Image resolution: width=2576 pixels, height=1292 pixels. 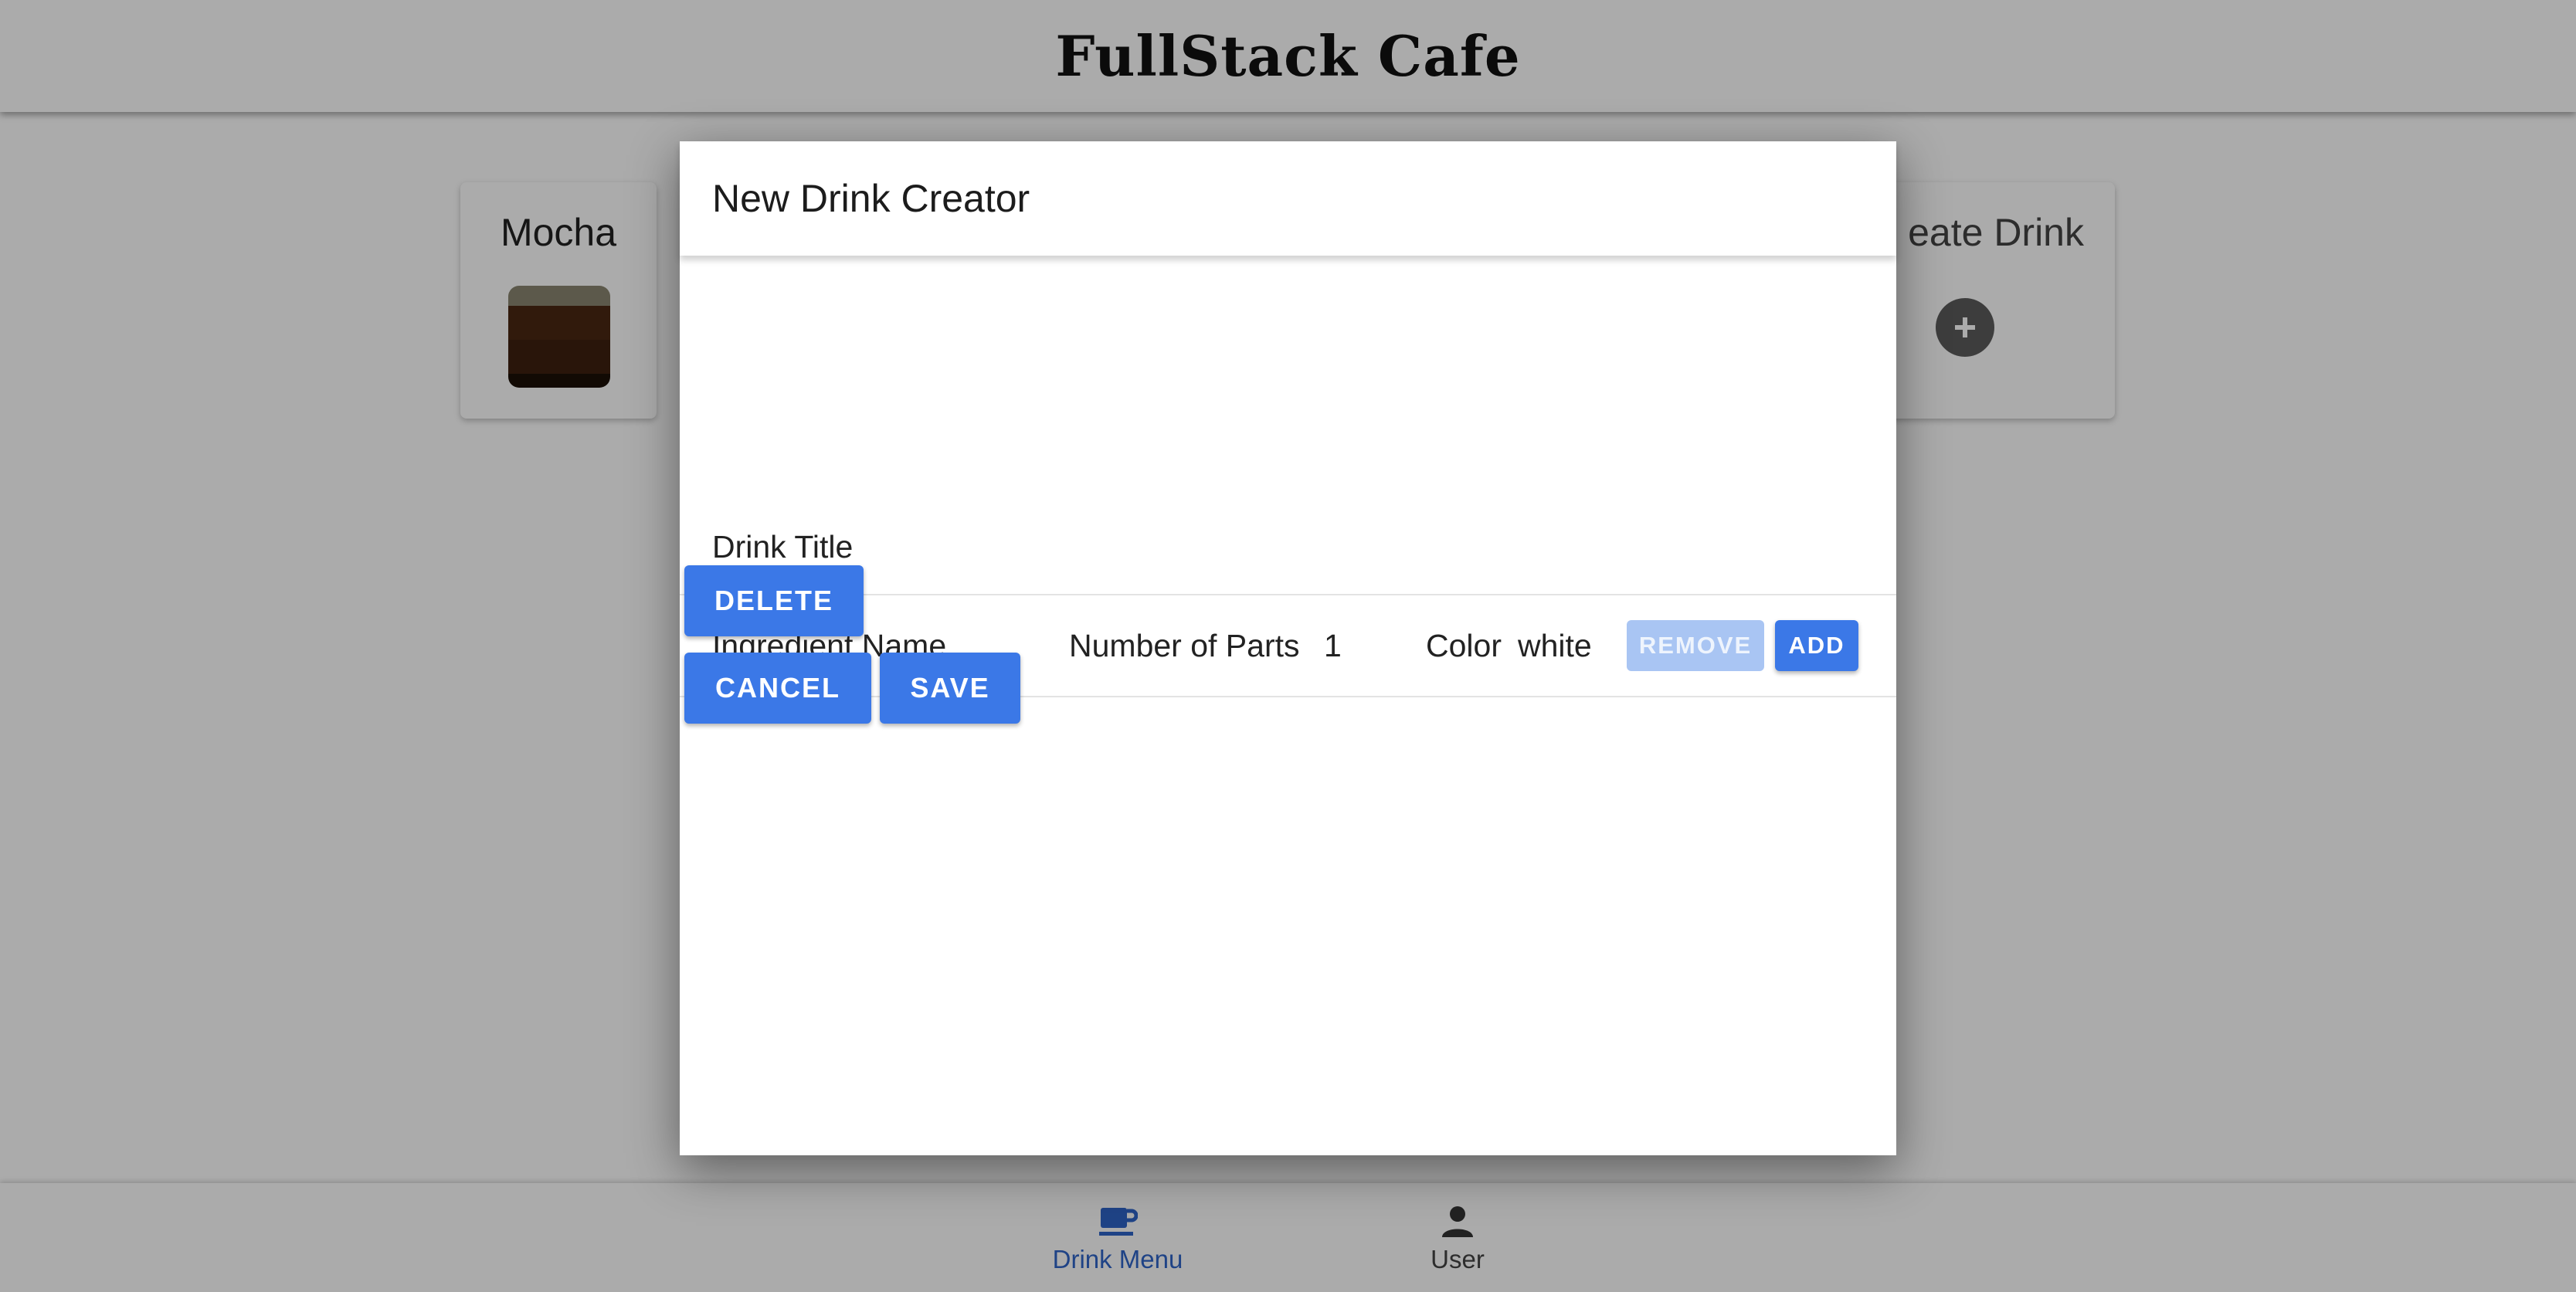 I want to click on color-input: white, so click(x=1555, y=646).